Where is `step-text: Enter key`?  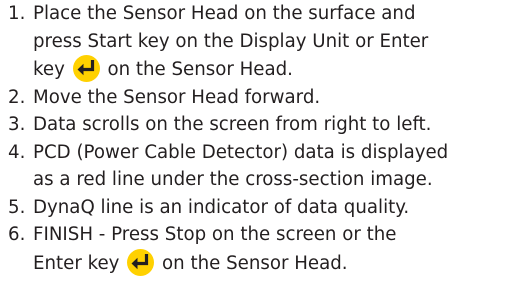 step-text: Enter key is located at coordinates (76, 263).